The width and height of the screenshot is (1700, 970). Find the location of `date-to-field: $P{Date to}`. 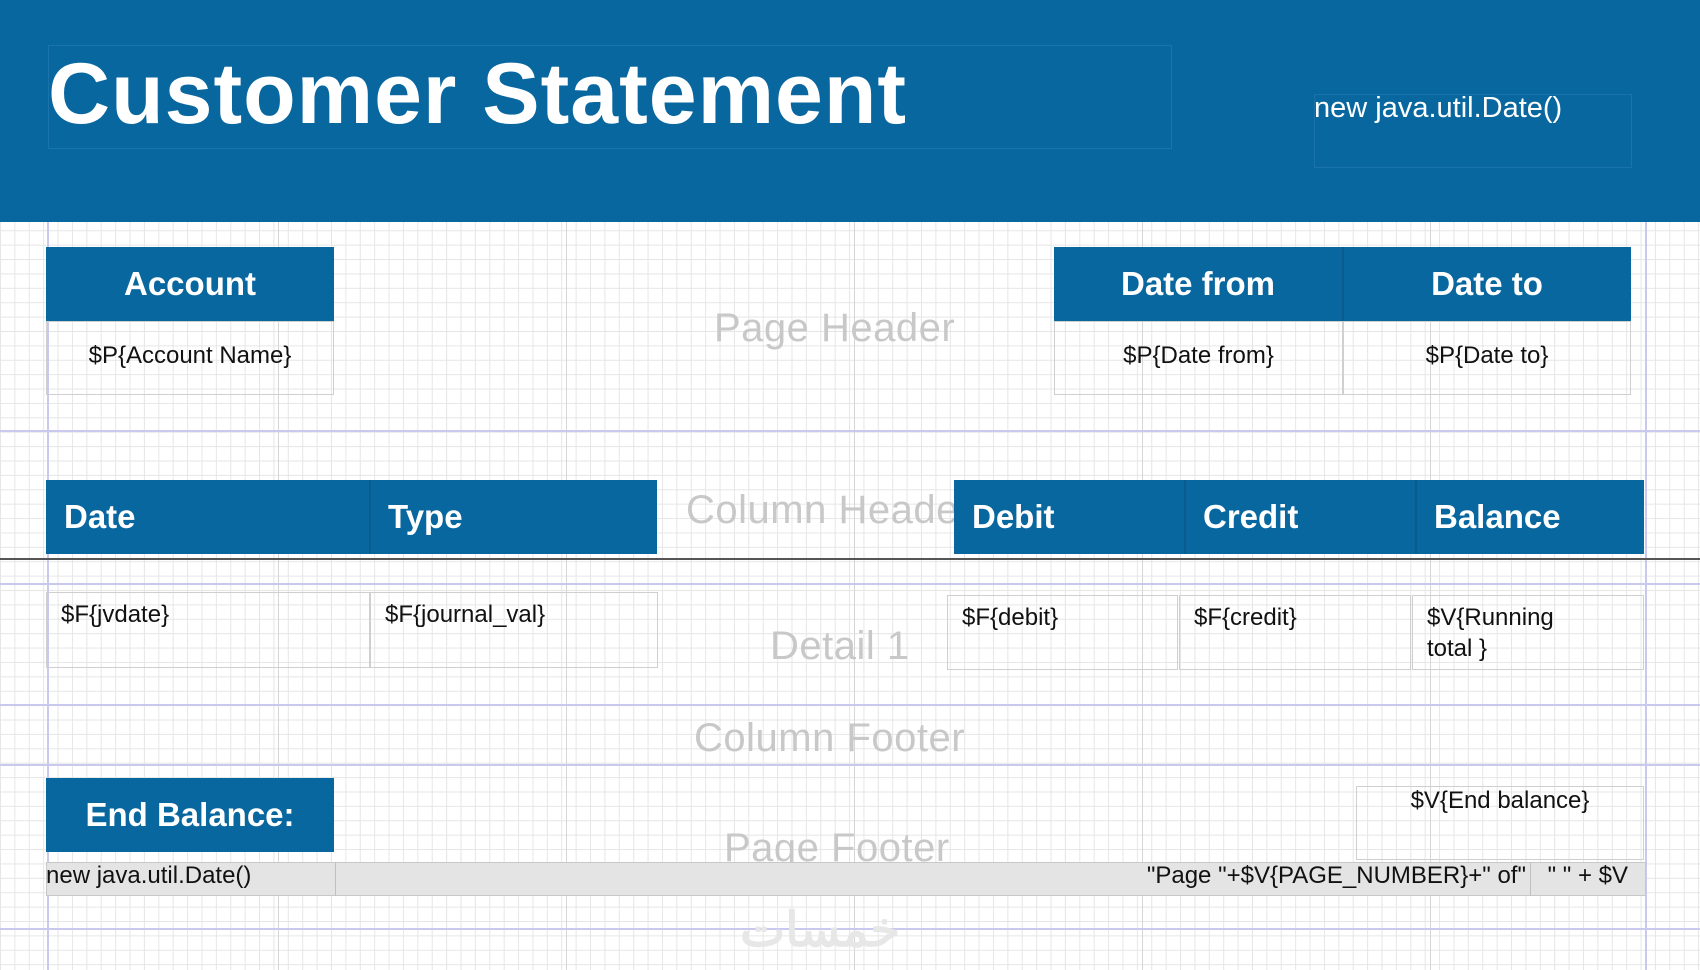

date-to-field: $P{Date to} is located at coordinates (1487, 358).